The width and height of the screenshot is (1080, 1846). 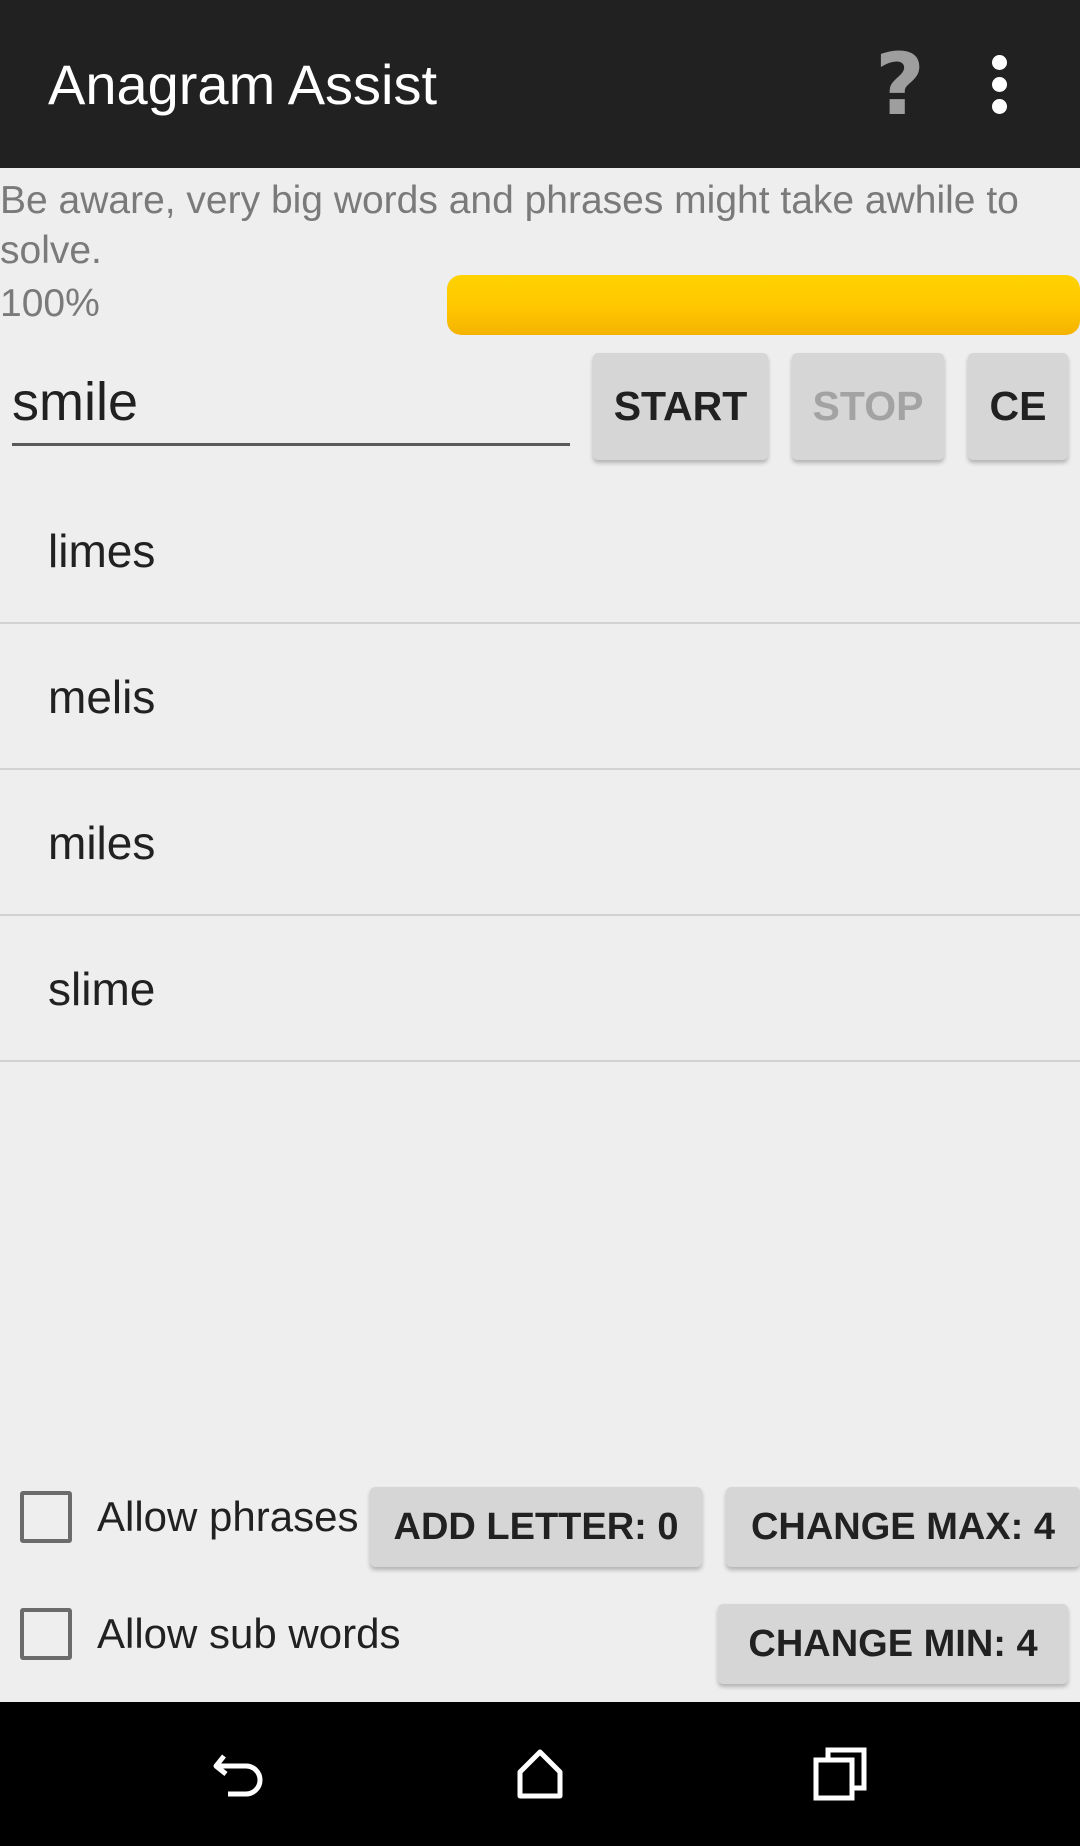 What do you see at coordinates (540, 697) in the screenshot?
I see `result-item: melis` at bounding box center [540, 697].